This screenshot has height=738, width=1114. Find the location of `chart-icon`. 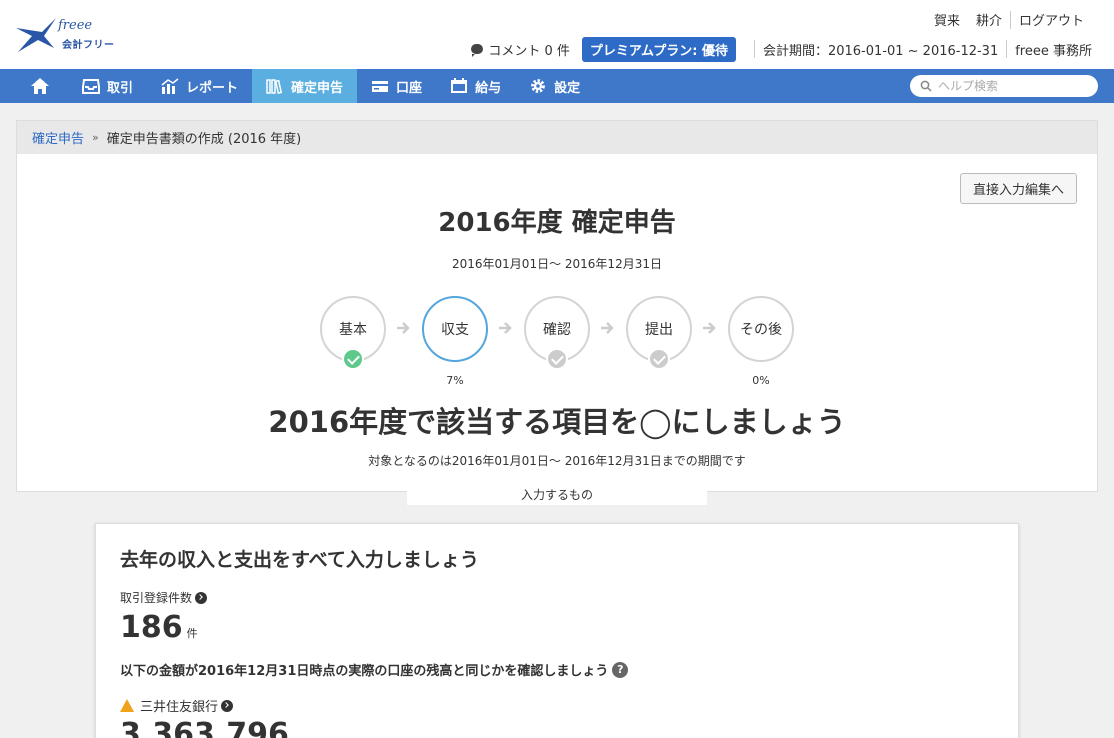

chart-icon is located at coordinates (170, 86).